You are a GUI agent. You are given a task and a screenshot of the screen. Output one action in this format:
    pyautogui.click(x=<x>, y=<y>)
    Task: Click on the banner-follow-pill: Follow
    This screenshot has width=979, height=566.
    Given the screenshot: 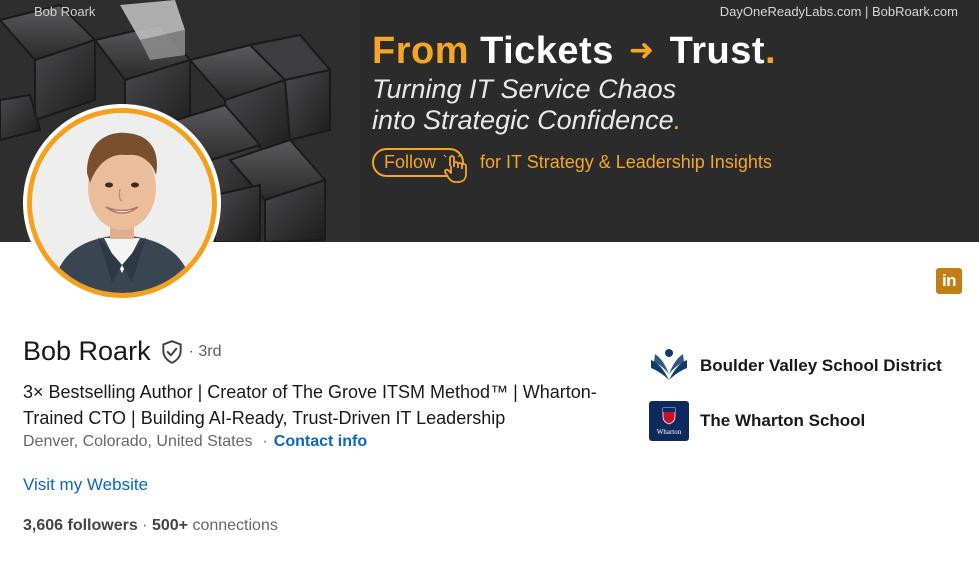 What is the action you would take?
    pyautogui.click(x=419, y=165)
    